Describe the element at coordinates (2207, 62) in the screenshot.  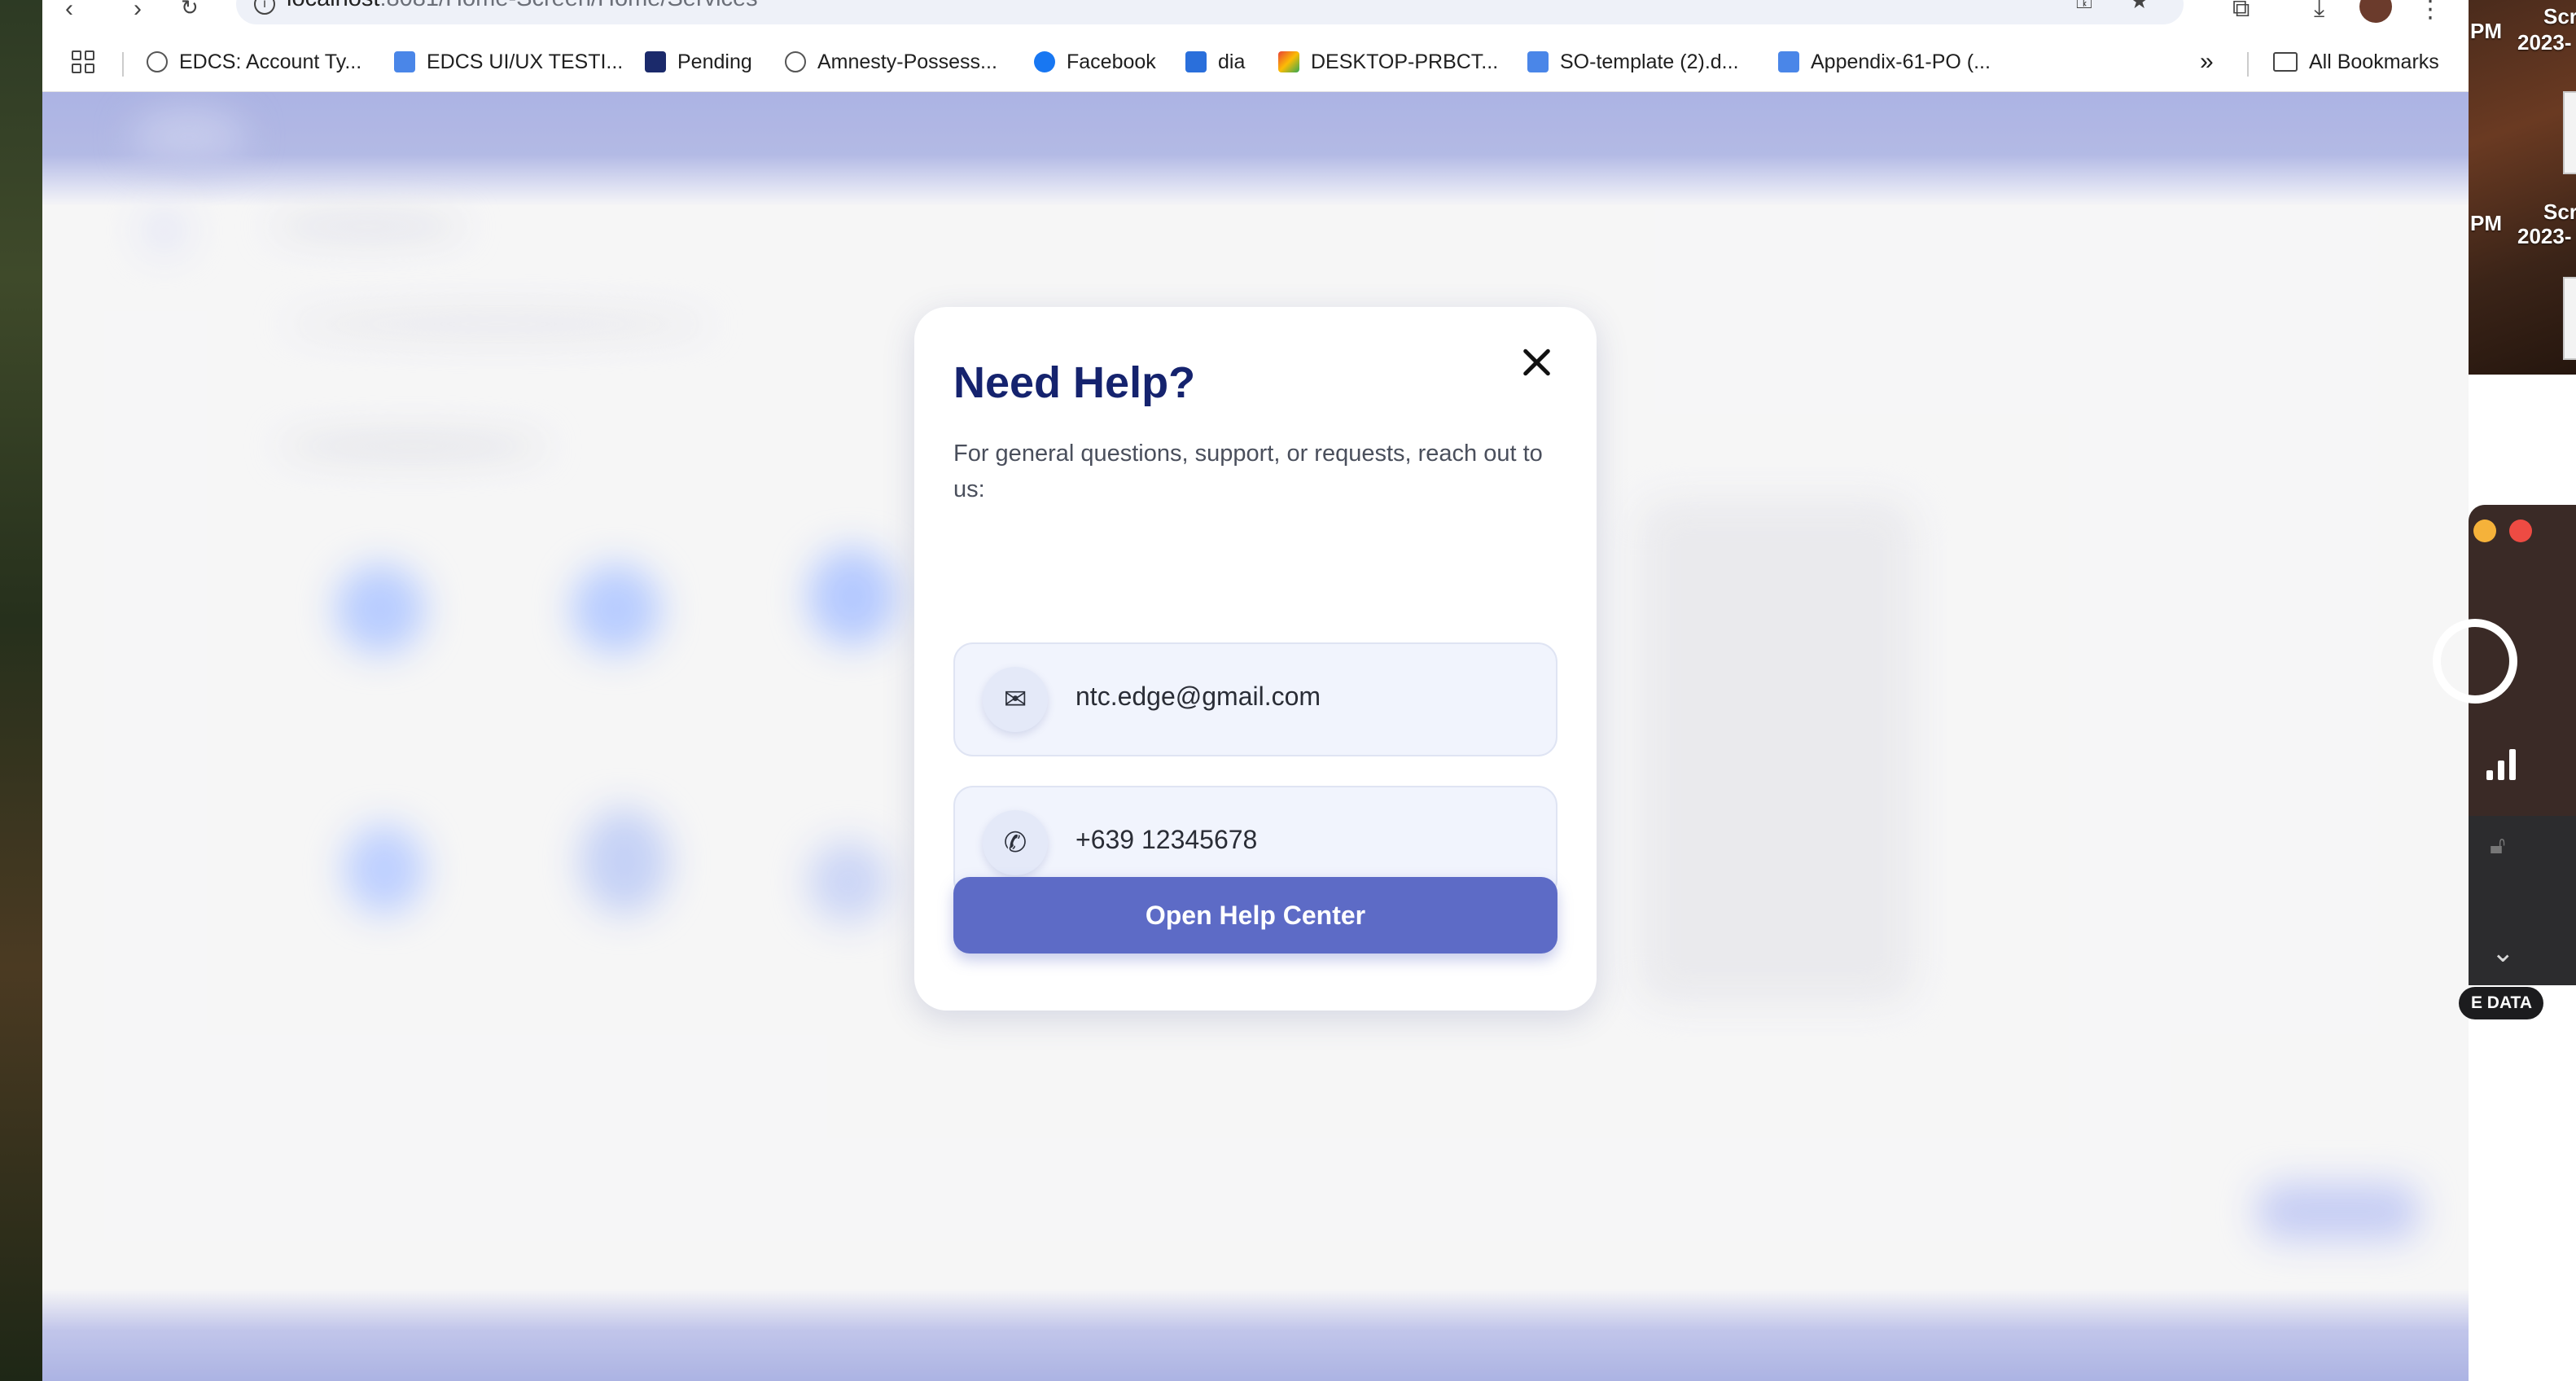
I see `more-bookmarks-button: »` at that location.